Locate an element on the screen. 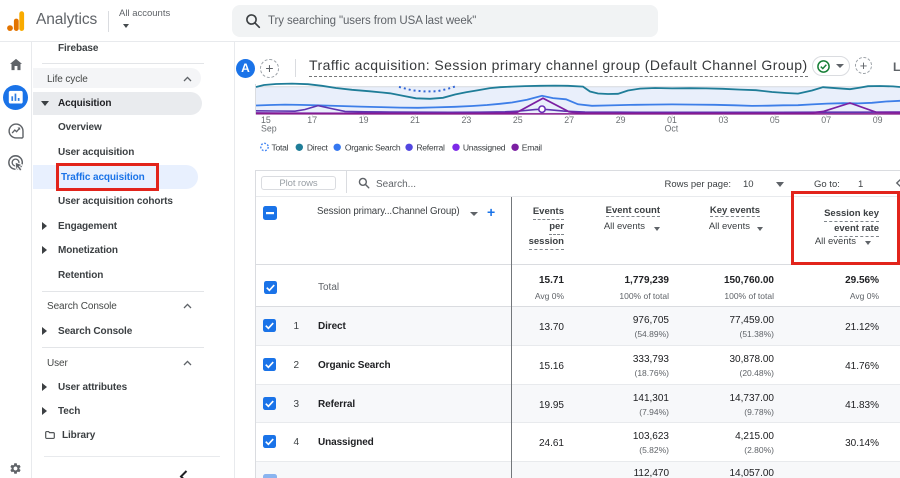 This screenshot has height=478, width=900. svg-text: Sep is located at coordinates (269, 129).